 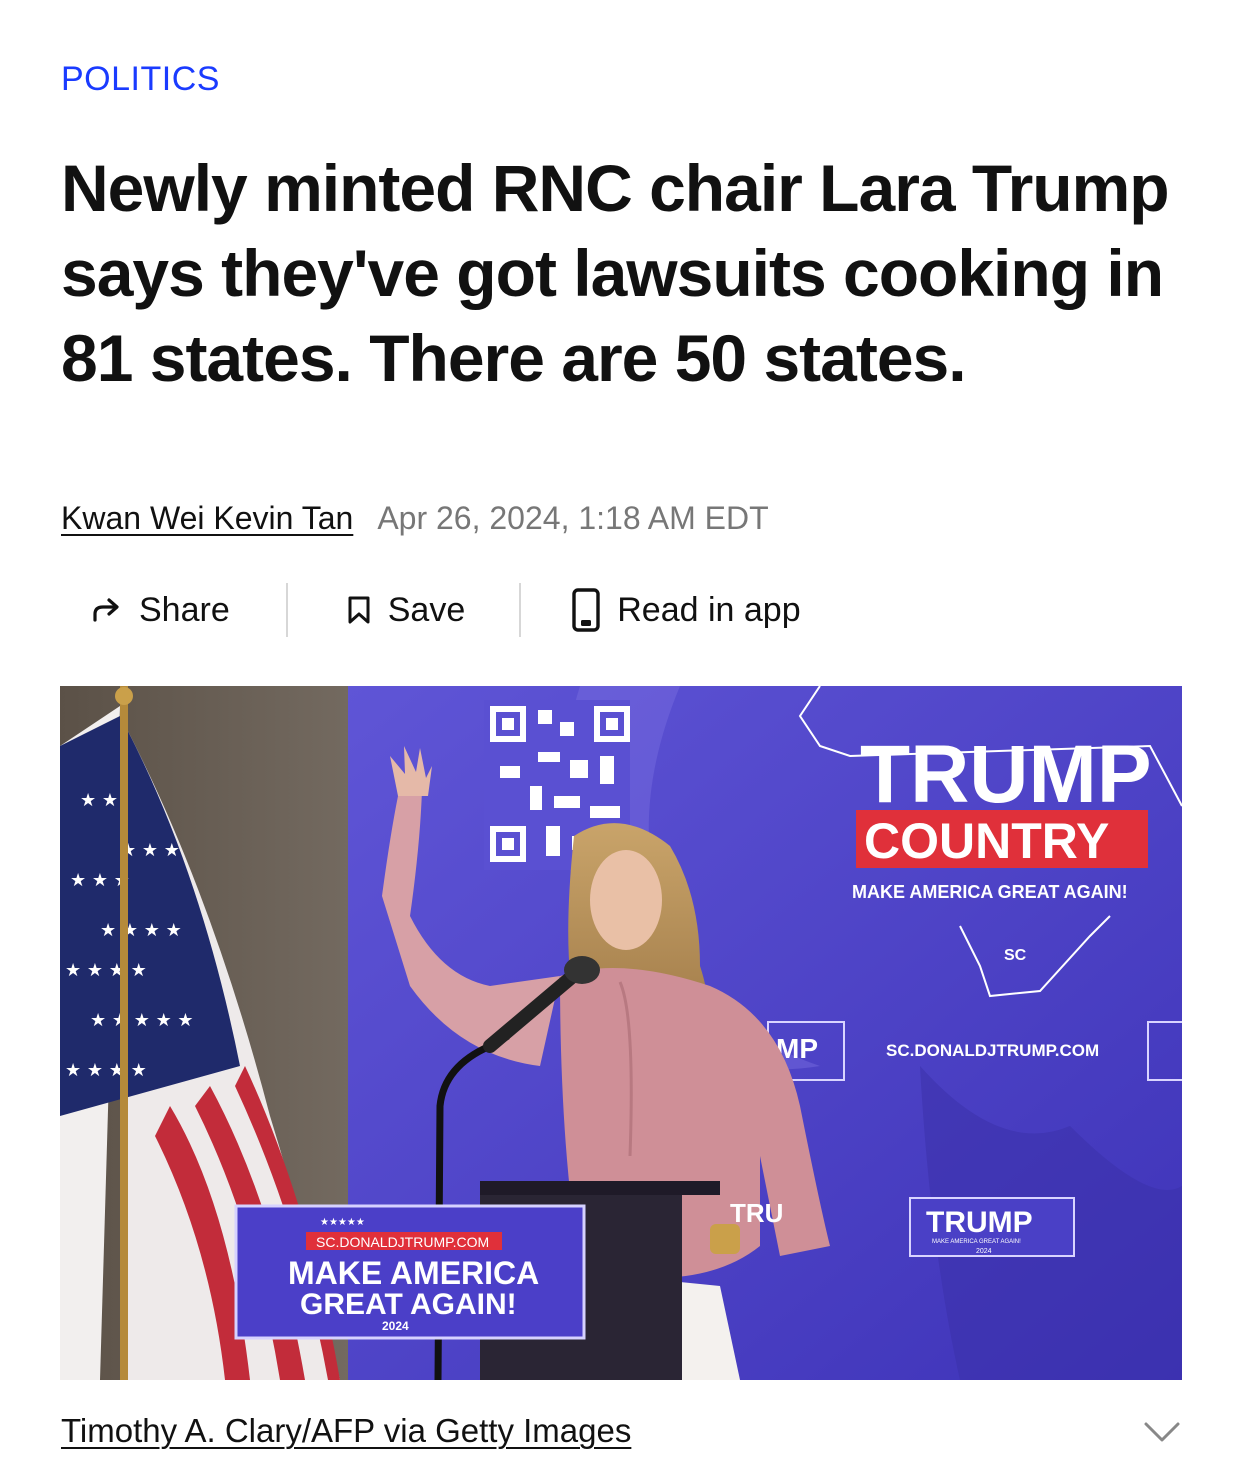 I want to click on save-button: Save, so click(x=404, y=610).